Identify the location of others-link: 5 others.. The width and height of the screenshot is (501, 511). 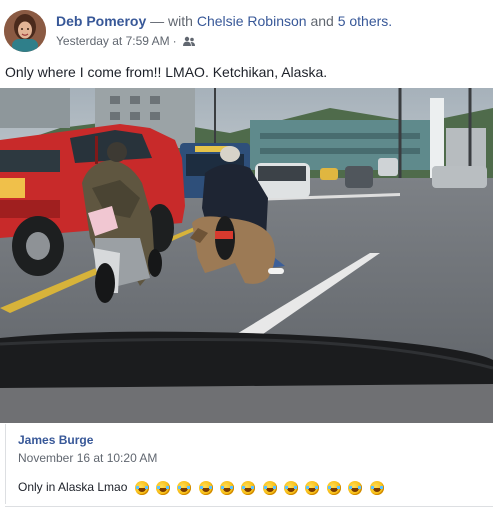
(365, 21).